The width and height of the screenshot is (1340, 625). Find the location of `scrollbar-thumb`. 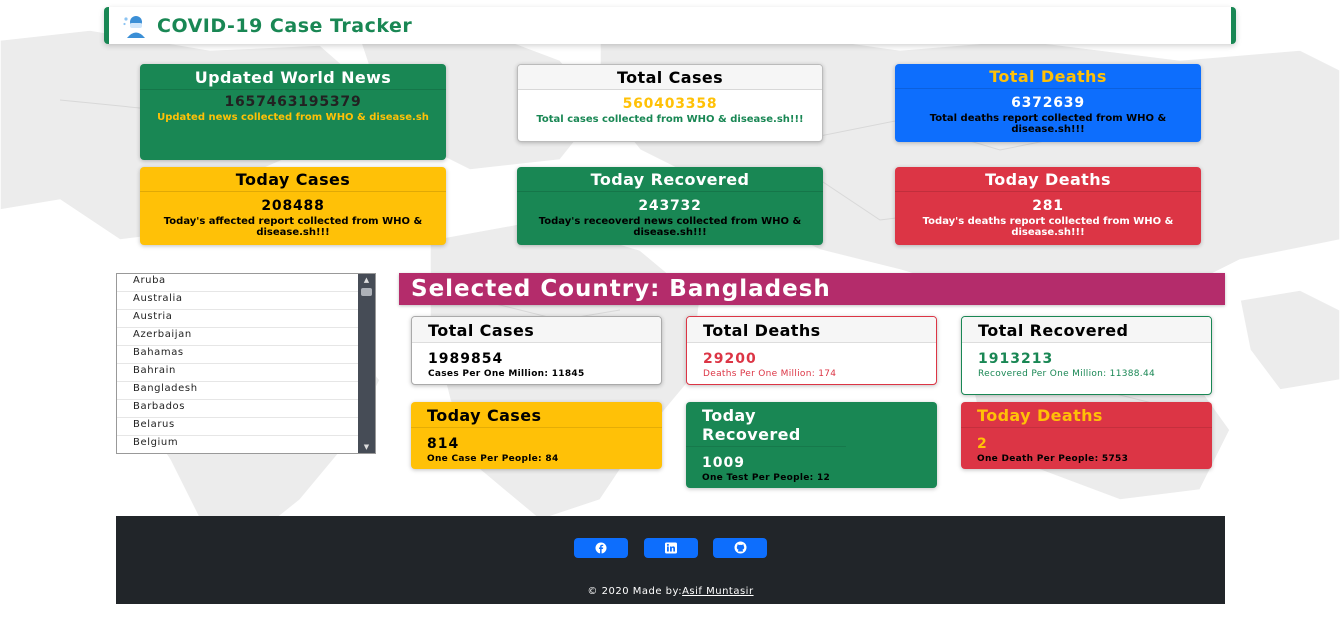

scrollbar-thumb is located at coordinates (366, 292).